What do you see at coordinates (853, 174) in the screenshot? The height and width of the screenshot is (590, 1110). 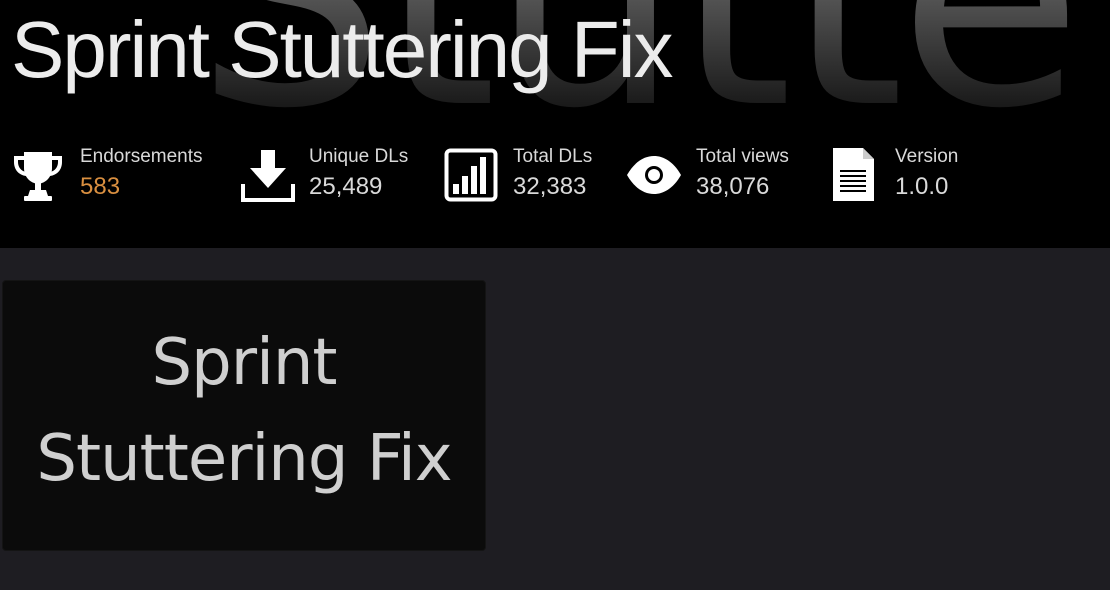 I see `document-icon` at bounding box center [853, 174].